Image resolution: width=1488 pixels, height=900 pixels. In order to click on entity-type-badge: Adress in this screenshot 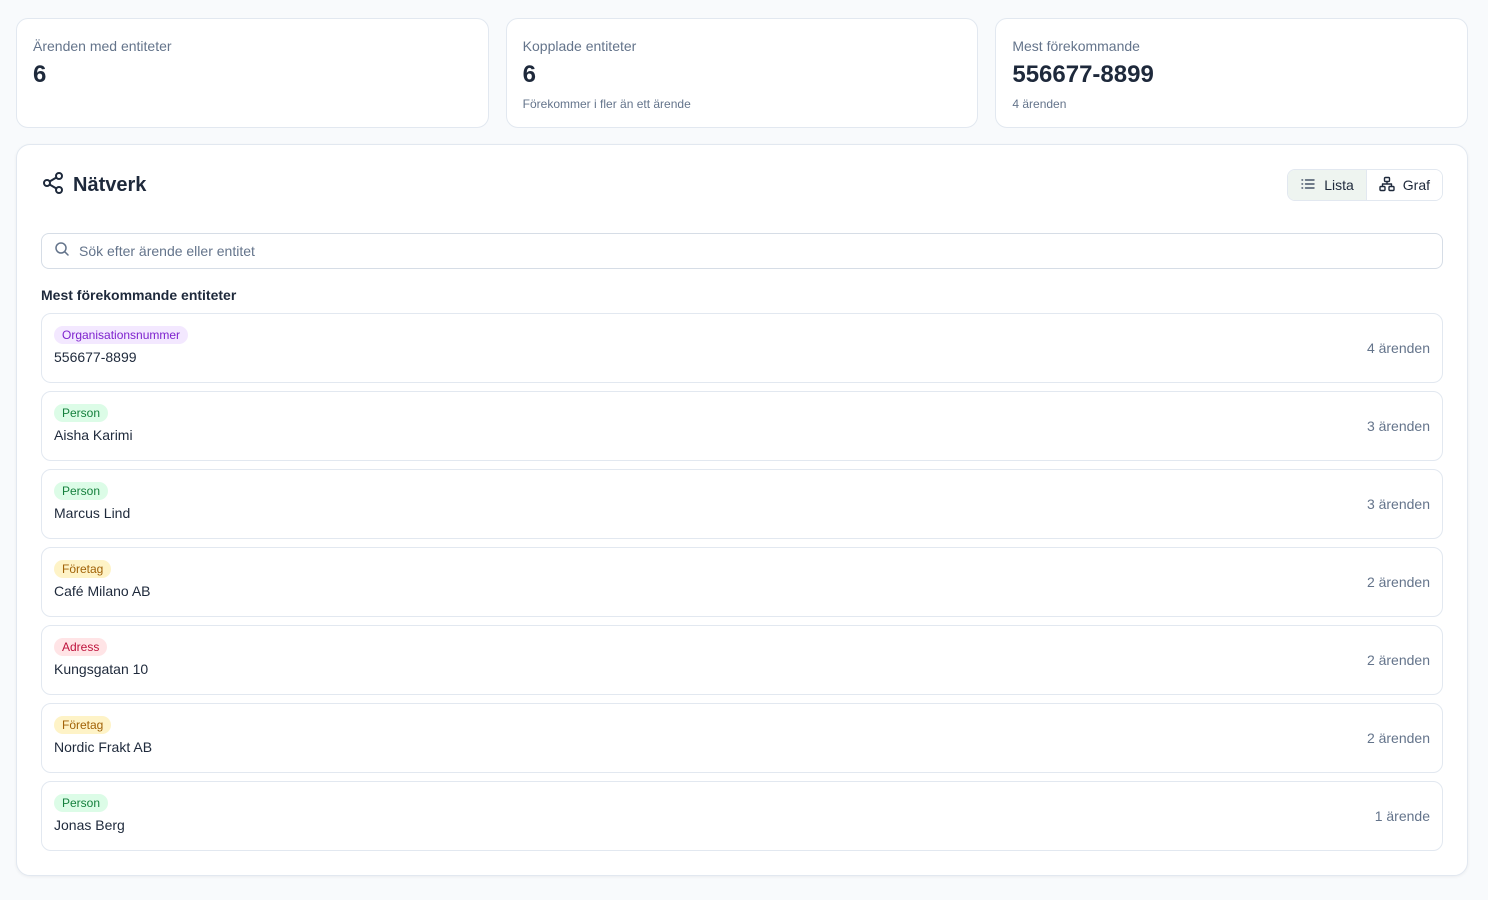, I will do `click(81, 647)`.